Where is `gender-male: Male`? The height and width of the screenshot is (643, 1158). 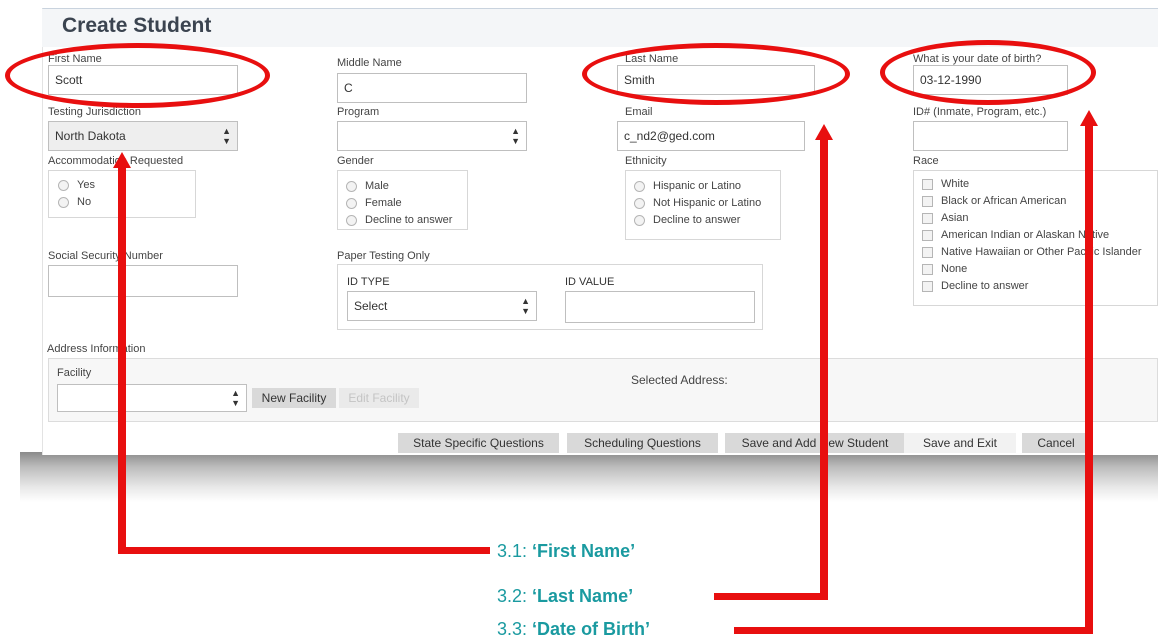
gender-male: Male is located at coordinates (367, 186).